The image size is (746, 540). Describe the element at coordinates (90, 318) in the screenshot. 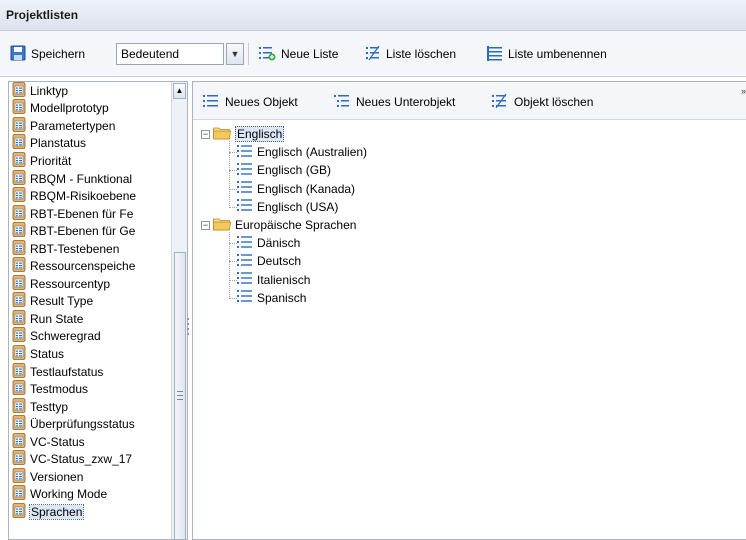

I see `list-item: Run State` at that location.